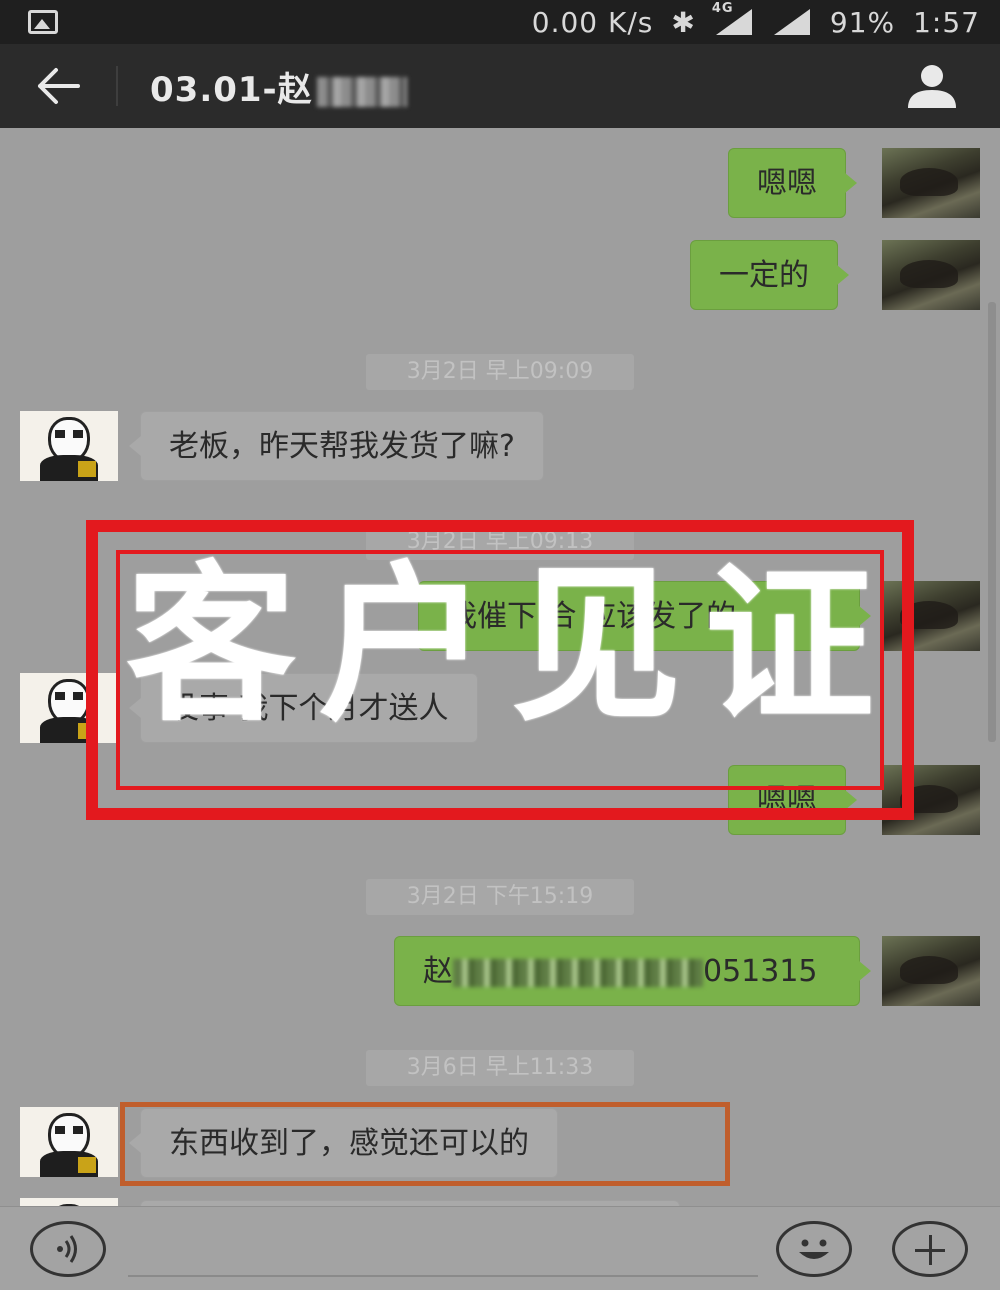 This screenshot has height=1290, width=1000. I want to click on clock: 1:57, so click(946, 22).